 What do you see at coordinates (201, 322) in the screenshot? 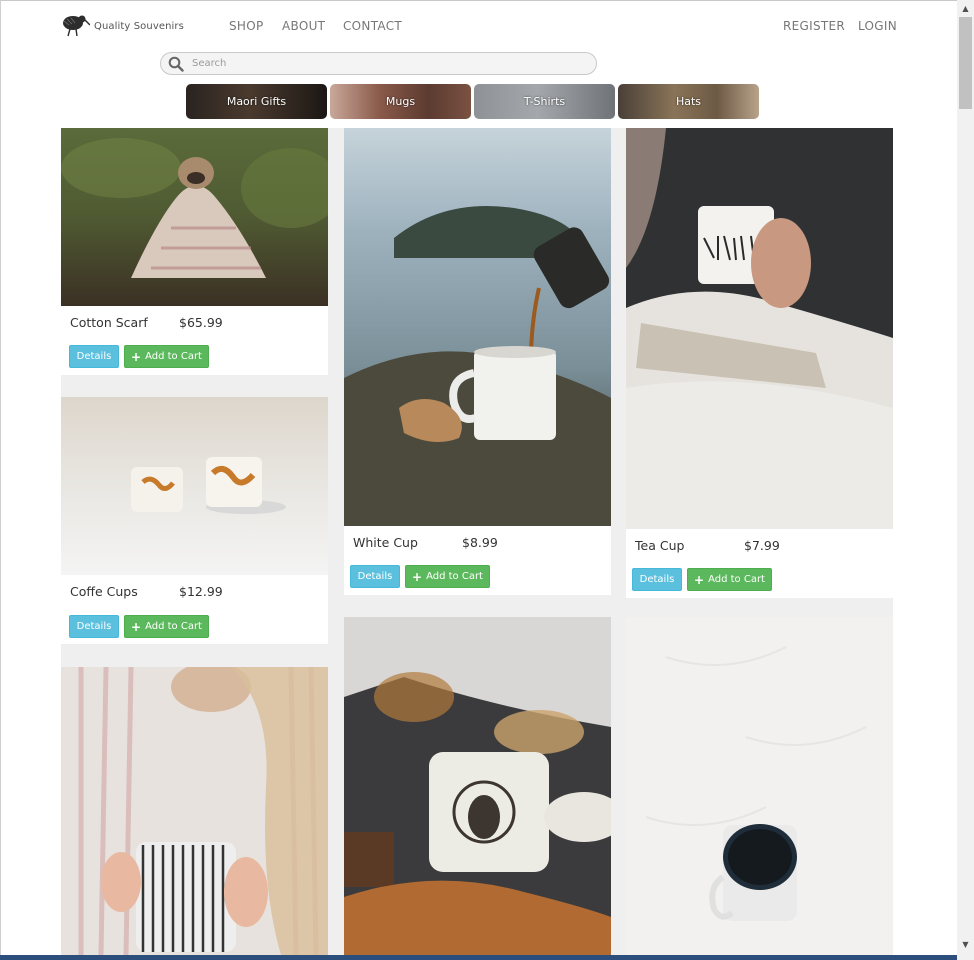
I see `product-price: $65.99` at bounding box center [201, 322].